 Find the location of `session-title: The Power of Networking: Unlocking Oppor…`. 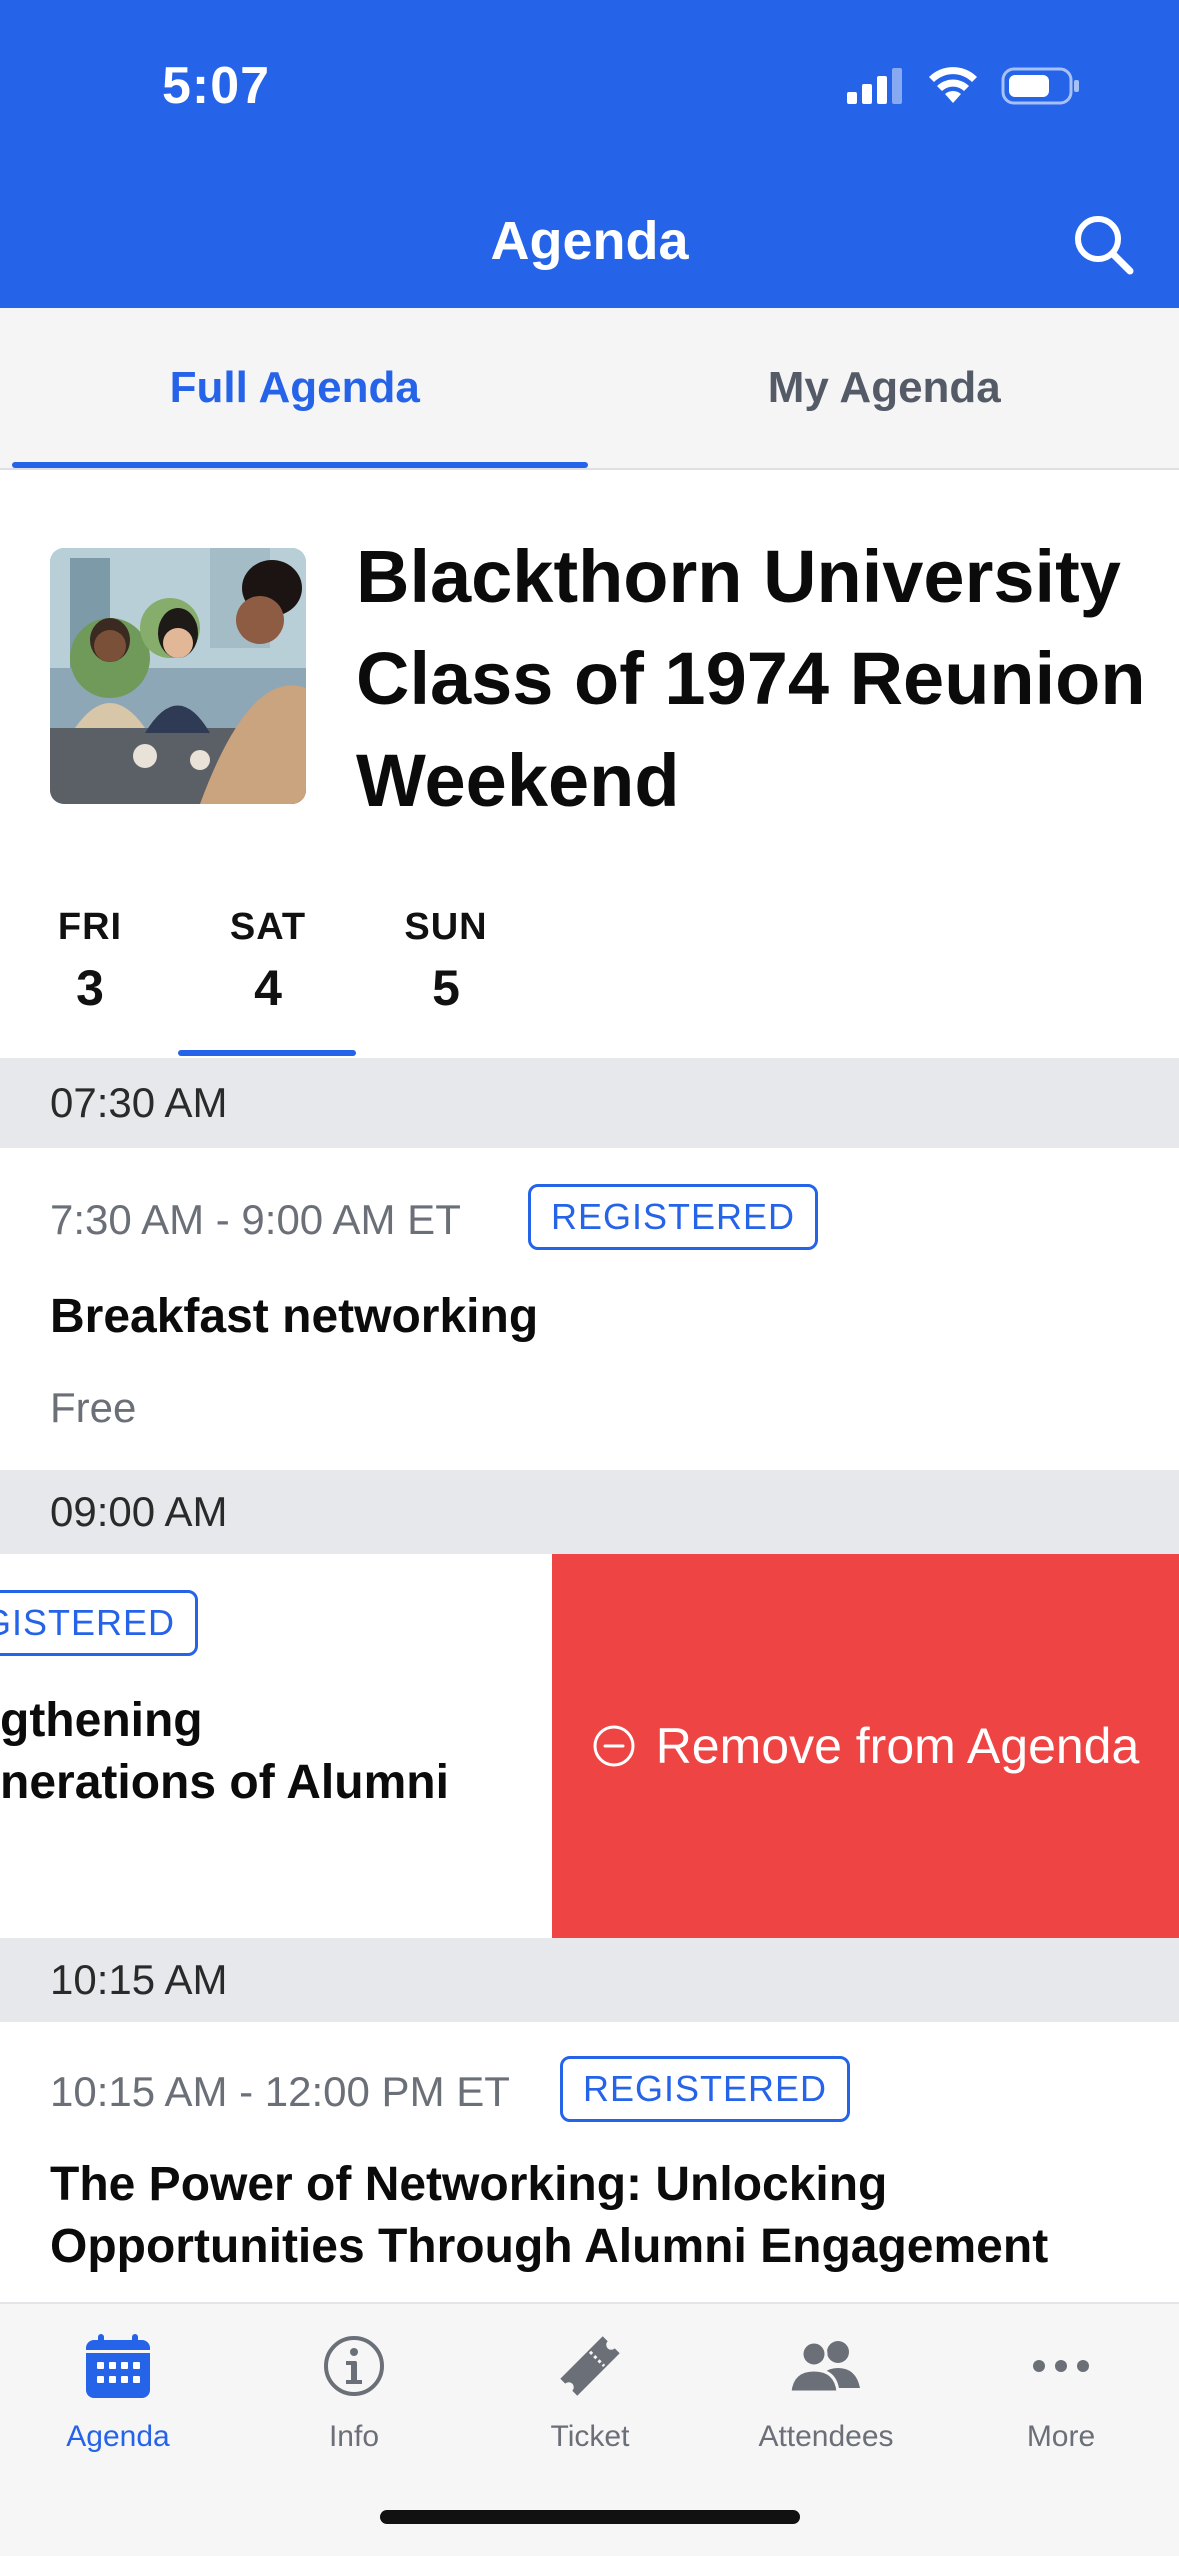

session-title: The Power of Networking: Unlocking Oppor… is located at coordinates (549, 2216).